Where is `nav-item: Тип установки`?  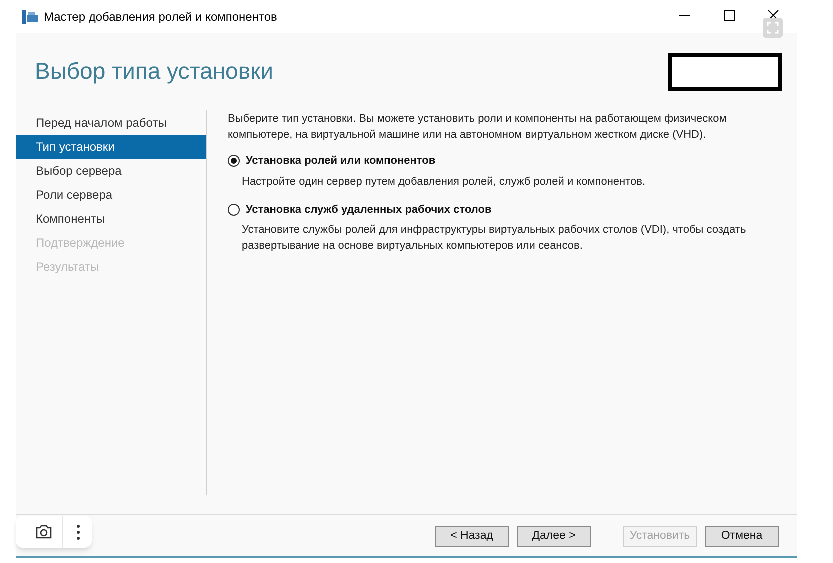 nav-item: Тип установки is located at coordinates (111, 147).